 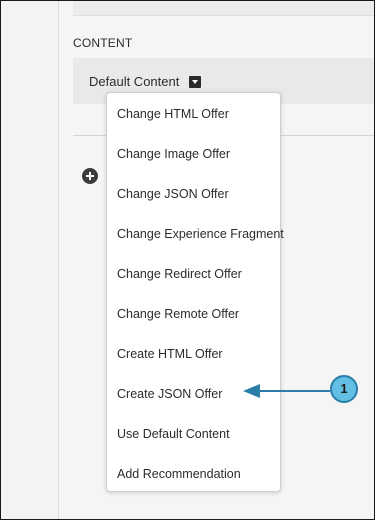 What do you see at coordinates (344, 389) in the screenshot?
I see `callout-badge: 1` at bounding box center [344, 389].